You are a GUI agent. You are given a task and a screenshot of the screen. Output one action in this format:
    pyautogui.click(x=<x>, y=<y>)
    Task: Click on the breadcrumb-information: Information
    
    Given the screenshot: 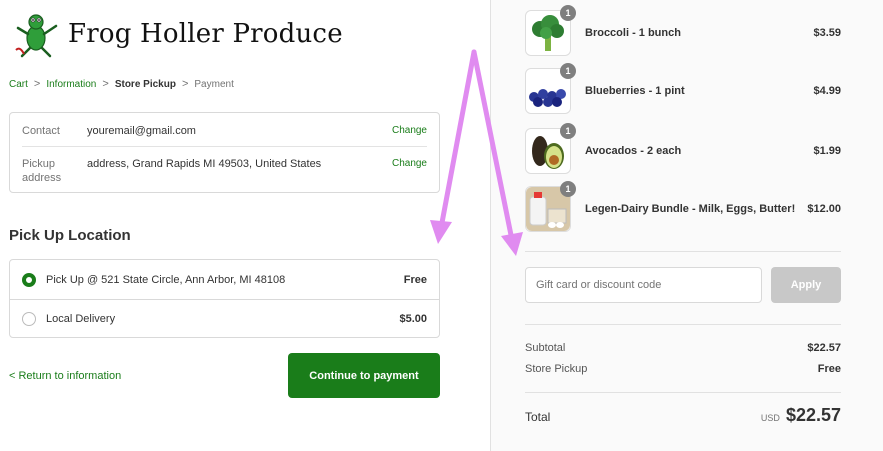 What is the action you would take?
    pyautogui.click(x=71, y=84)
    